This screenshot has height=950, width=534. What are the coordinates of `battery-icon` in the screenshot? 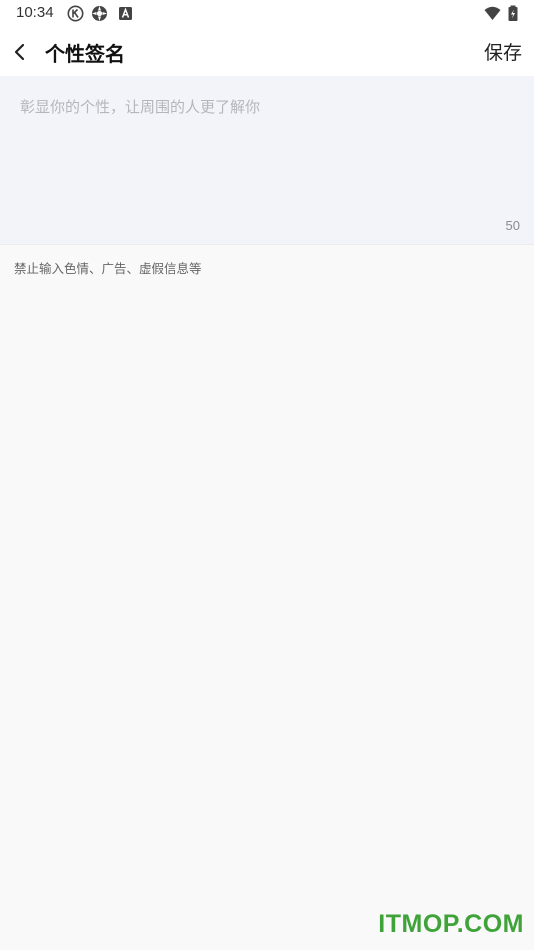 It's located at (513, 13).